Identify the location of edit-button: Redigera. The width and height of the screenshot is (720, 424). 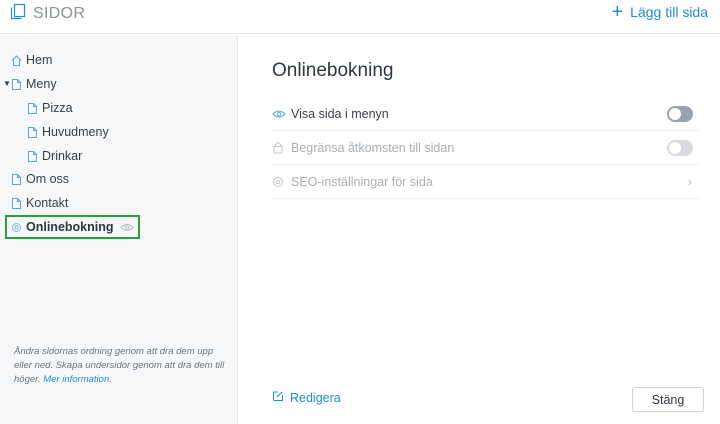
(306, 397).